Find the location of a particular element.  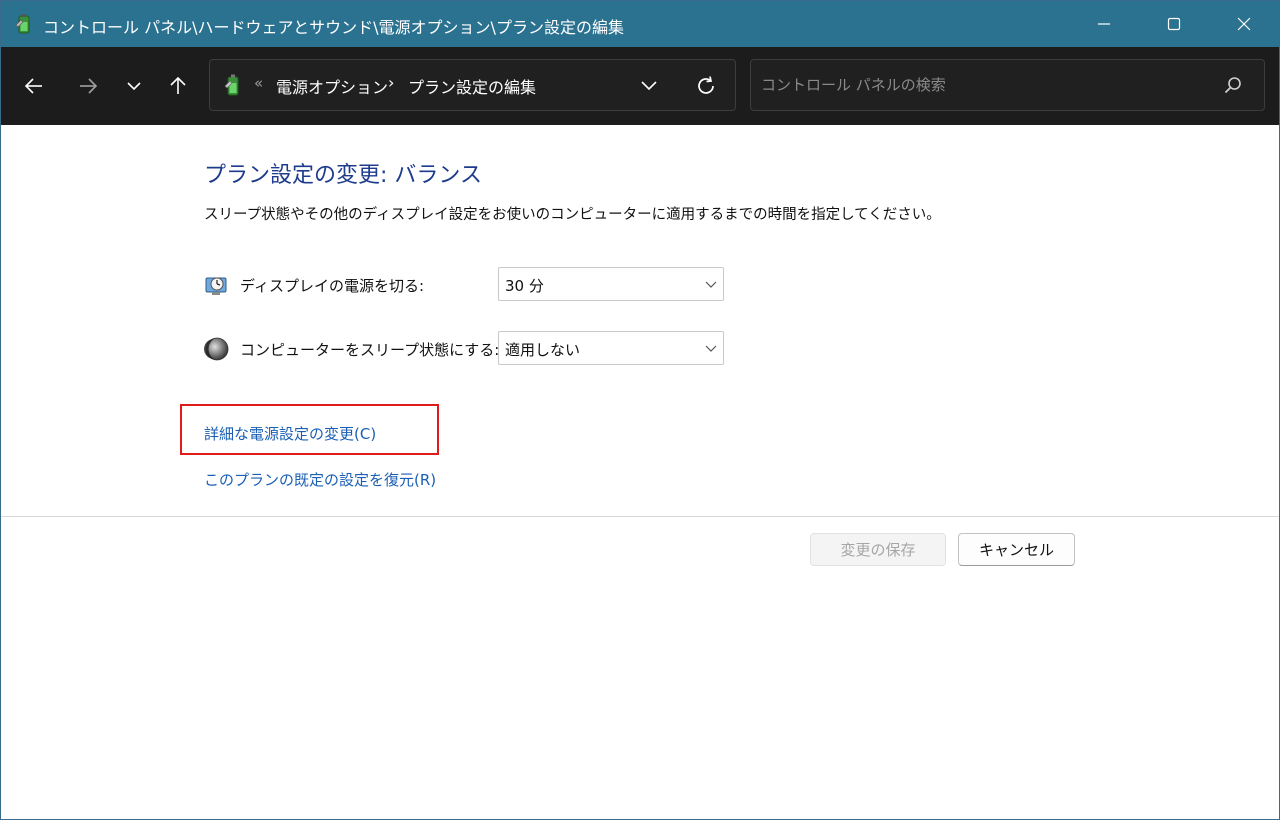

arrow-left-icon is located at coordinates (33, 86).